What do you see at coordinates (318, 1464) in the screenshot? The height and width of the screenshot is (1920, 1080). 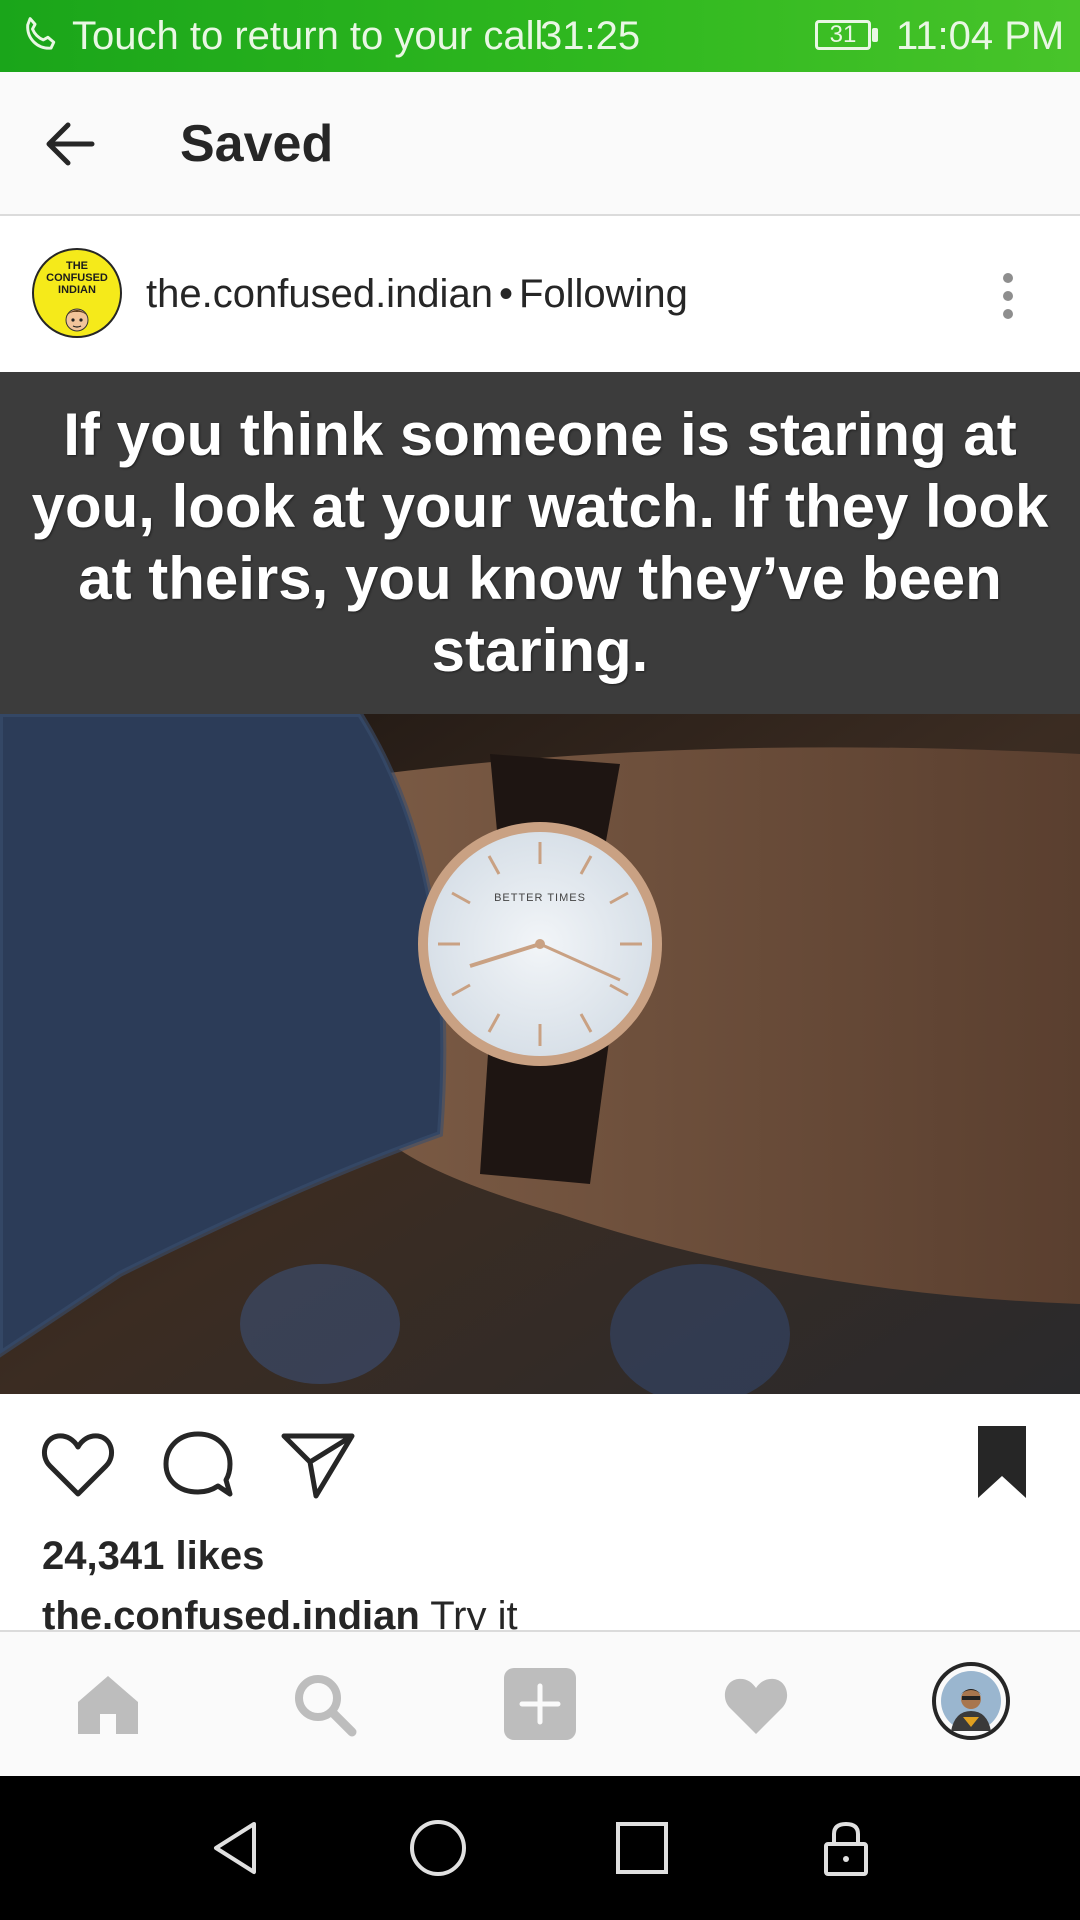 I see `paper-plane-icon` at bounding box center [318, 1464].